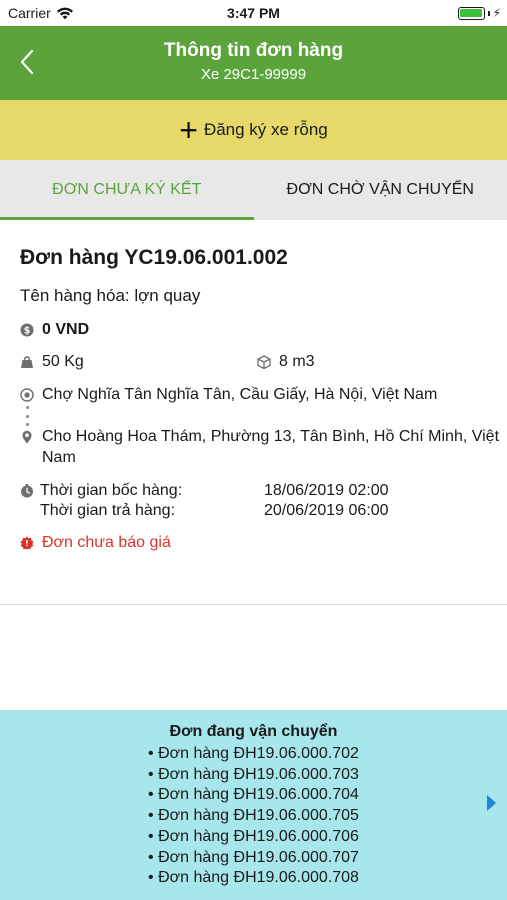 The height and width of the screenshot is (900, 507). What do you see at coordinates (264, 362) in the screenshot?
I see `box-icon` at bounding box center [264, 362].